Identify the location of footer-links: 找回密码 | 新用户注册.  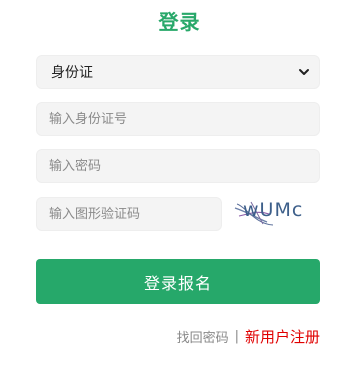
(248, 336).